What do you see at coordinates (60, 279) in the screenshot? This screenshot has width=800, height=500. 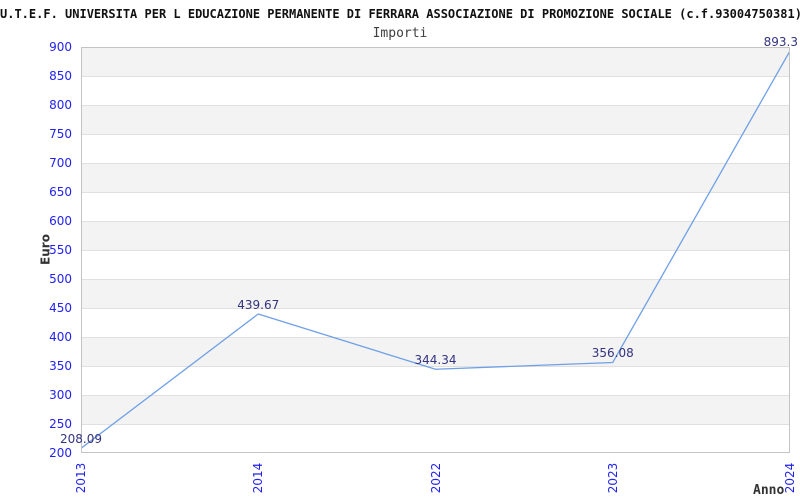 I see `y-axis-tick-label: 500` at bounding box center [60, 279].